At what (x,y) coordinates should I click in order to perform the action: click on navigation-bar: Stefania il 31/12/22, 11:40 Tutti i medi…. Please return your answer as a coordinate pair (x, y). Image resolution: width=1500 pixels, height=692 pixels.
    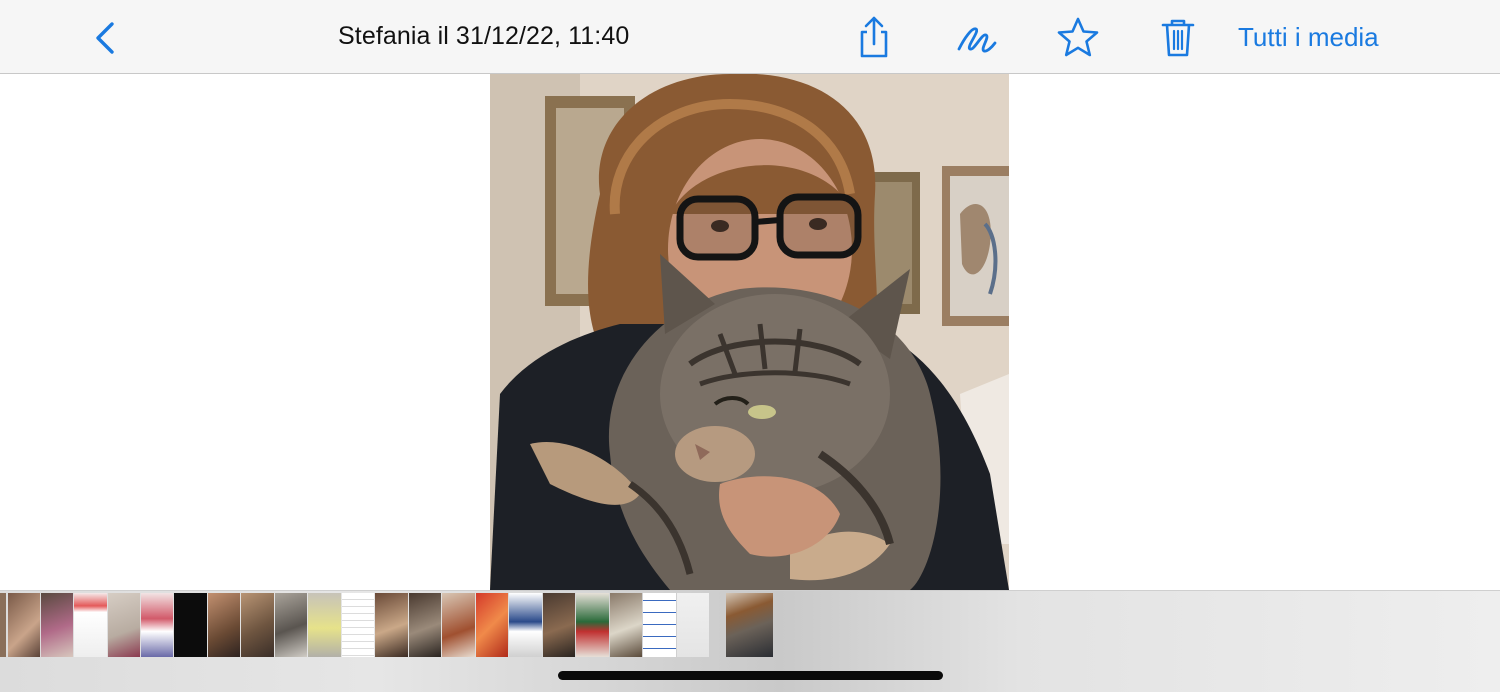
    Looking at the image, I should click on (750, 37).